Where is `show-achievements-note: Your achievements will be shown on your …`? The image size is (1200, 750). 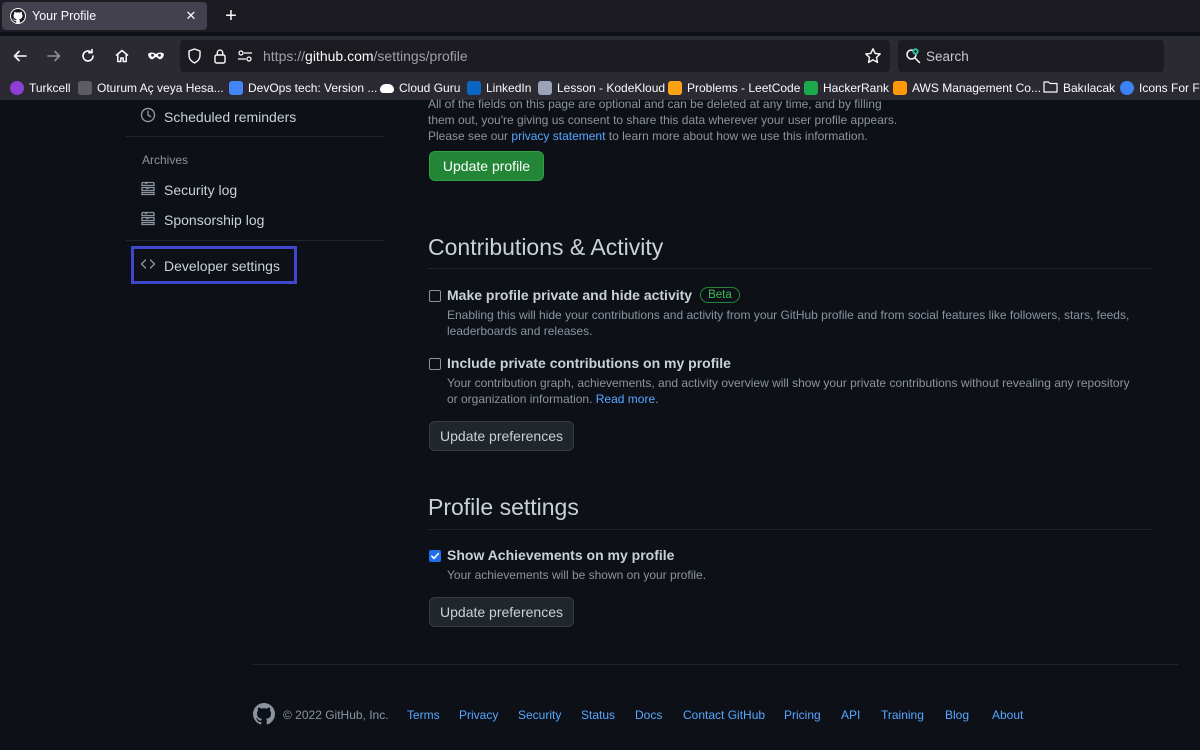
show-achievements-note: Your achievements will be shown on your … is located at coordinates (577, 575).